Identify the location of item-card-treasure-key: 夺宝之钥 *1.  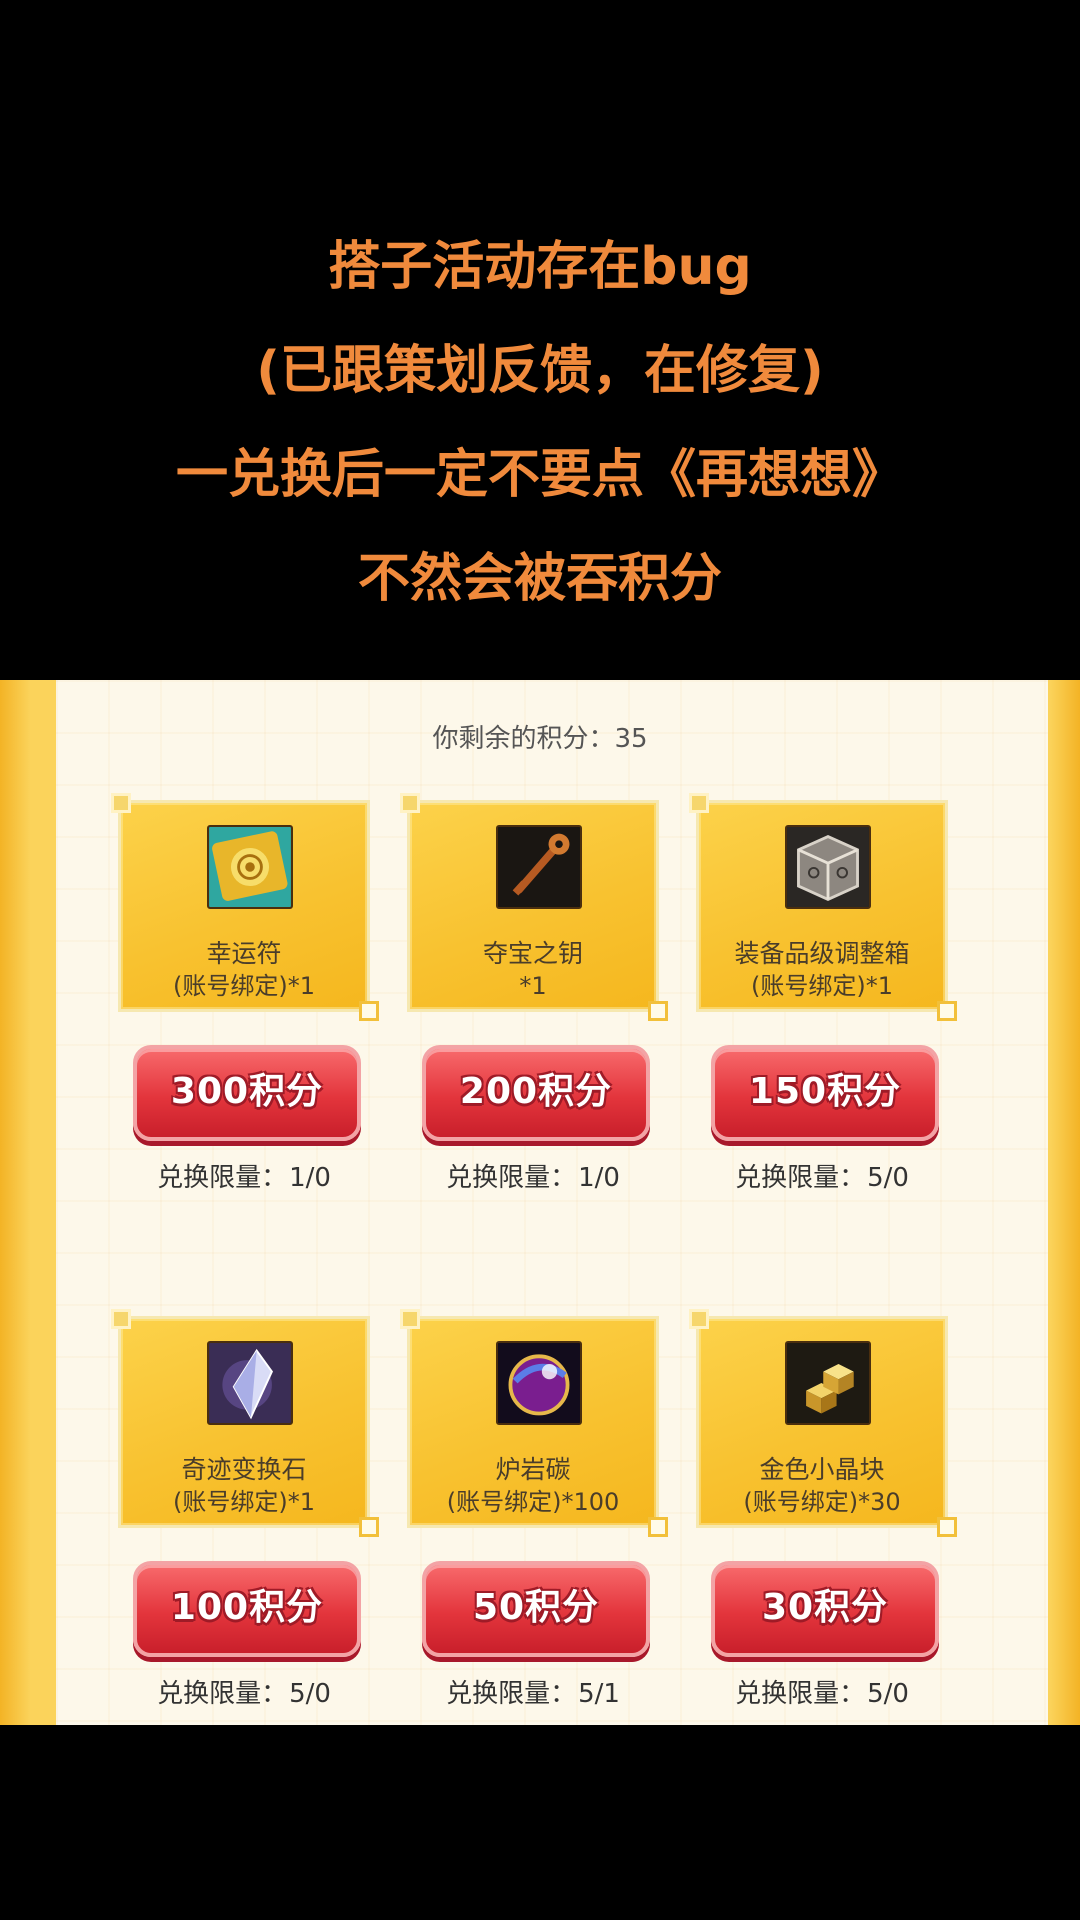
(534, 907).